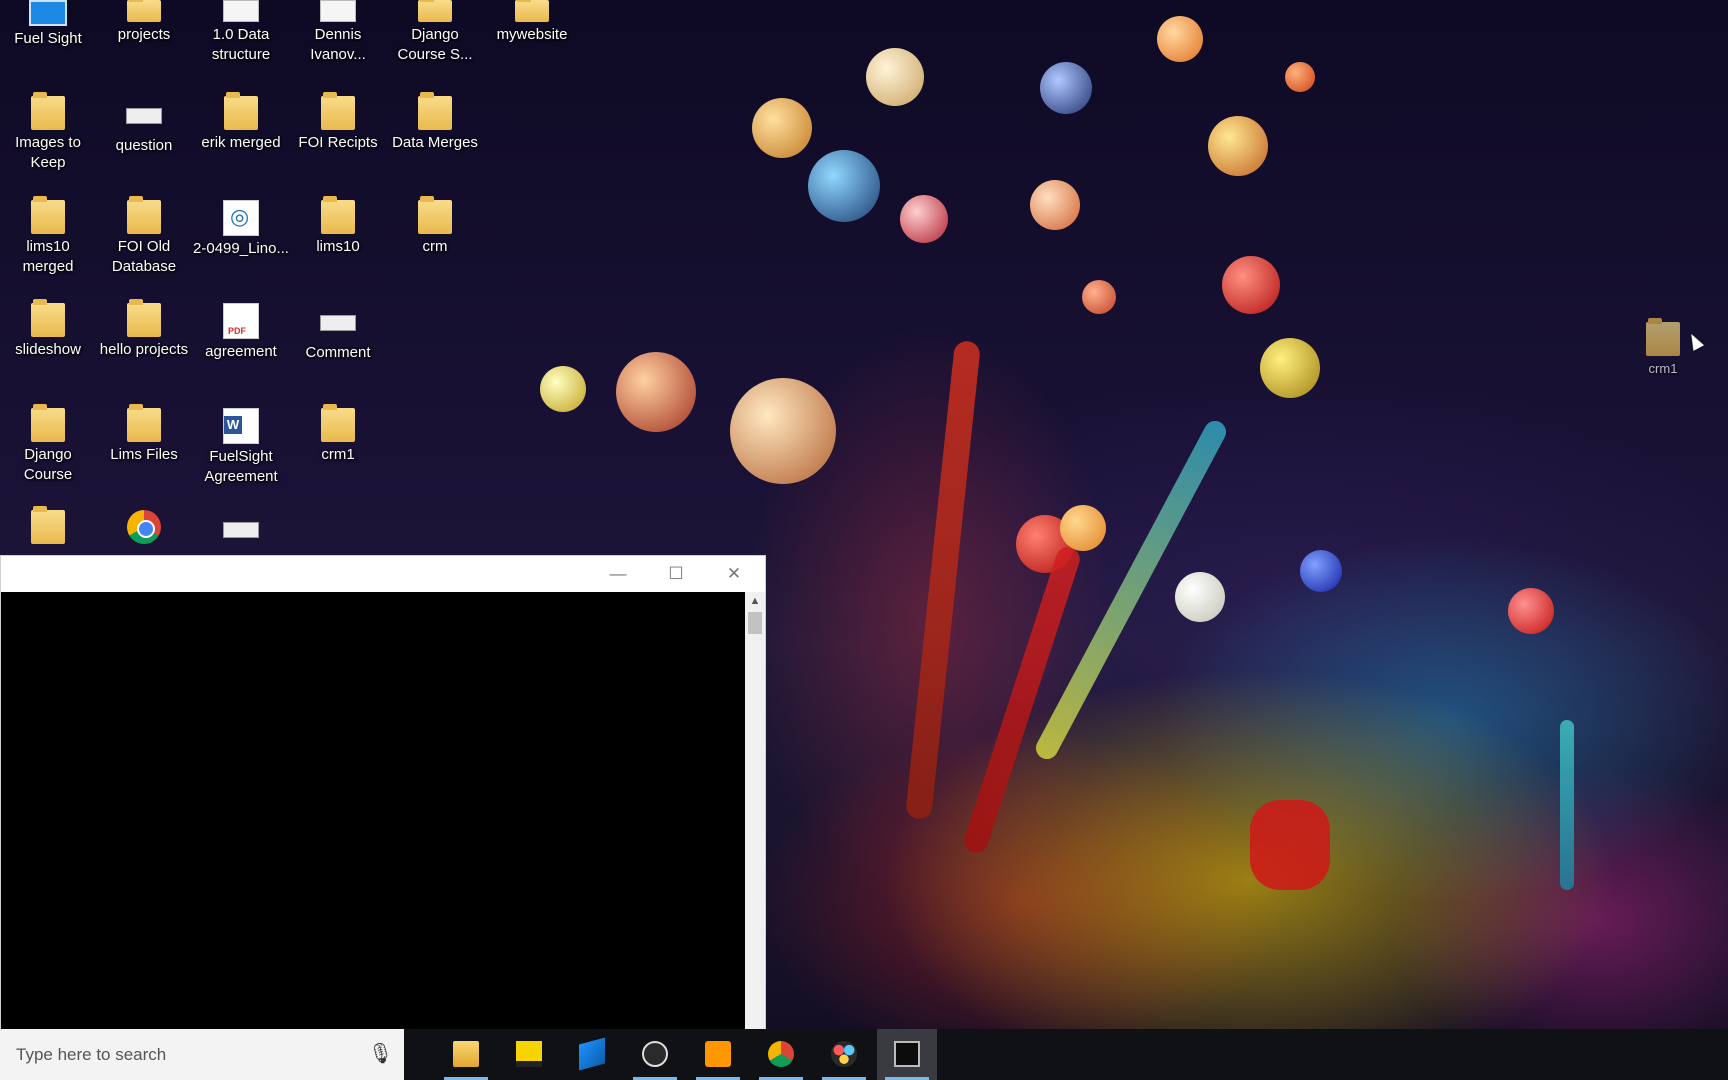 This screenshot has height=1080, width=1728. I want to click on taskbar-file-explorer, so click(466, 1054).